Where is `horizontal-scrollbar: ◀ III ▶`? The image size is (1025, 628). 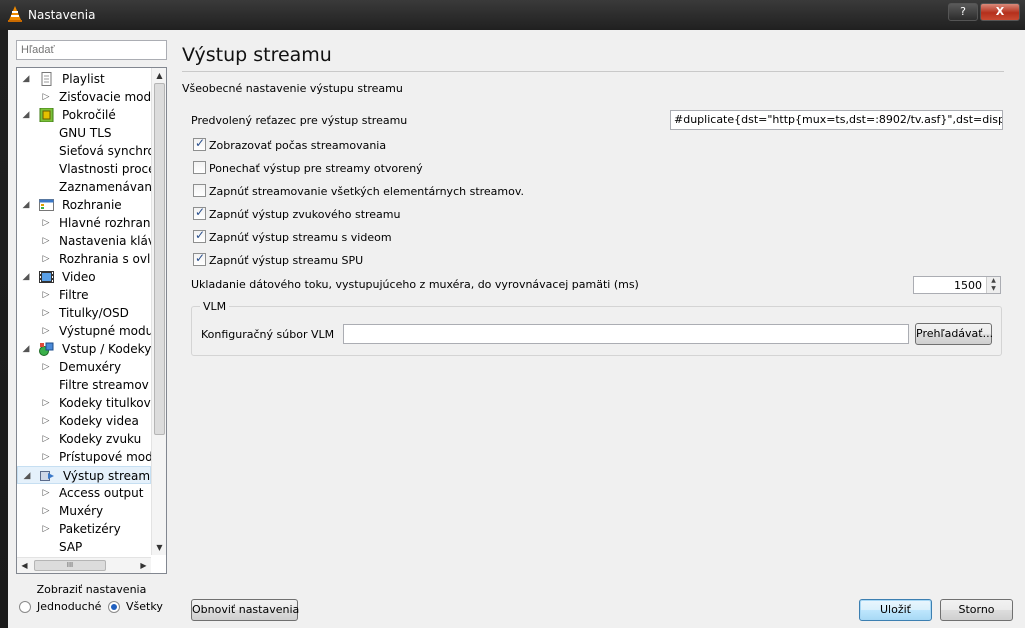
horizontal-scrollbar: ◀ III ▶ is located at coordinates (84, 565).